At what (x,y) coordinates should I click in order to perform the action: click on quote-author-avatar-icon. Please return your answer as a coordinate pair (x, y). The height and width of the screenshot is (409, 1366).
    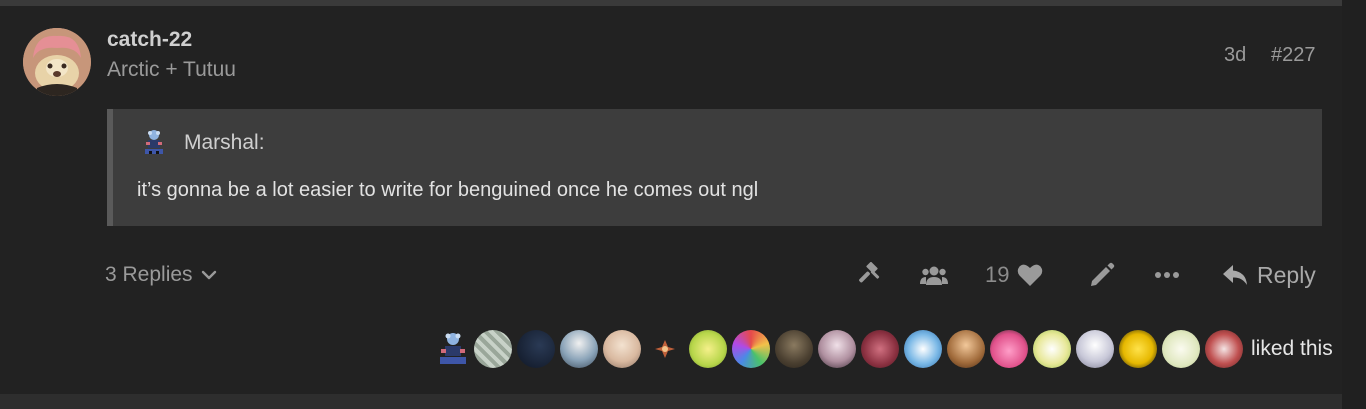
    Looking at the image, I should click on (154, 142).